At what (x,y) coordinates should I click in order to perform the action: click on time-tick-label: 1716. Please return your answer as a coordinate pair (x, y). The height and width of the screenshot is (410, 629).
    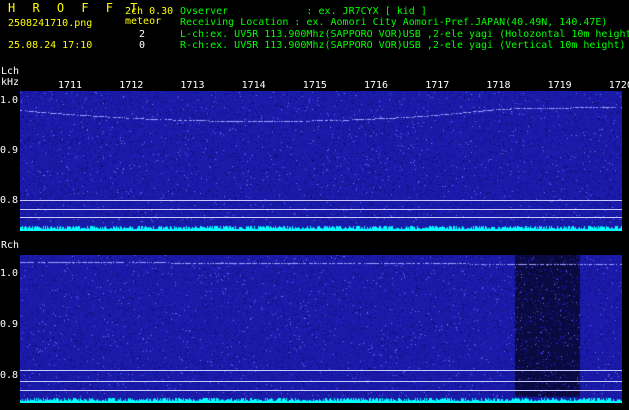
    Looking at the image, I should click on (376, 85).